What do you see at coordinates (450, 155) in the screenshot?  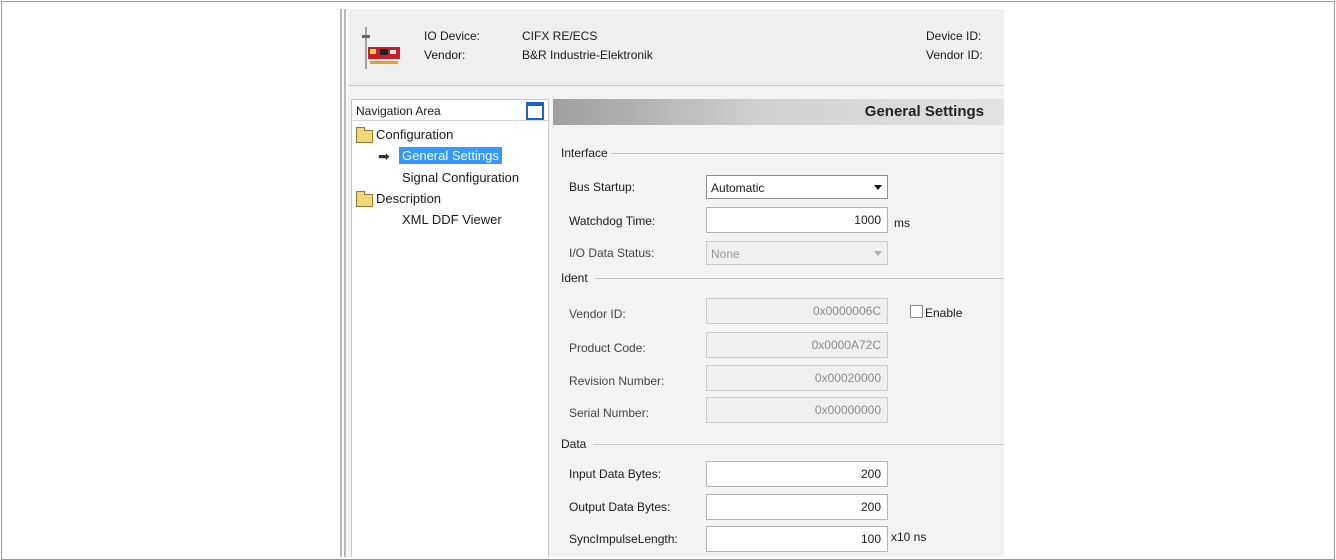 I see `tree-item-general-settings: General Settings` at bounding box center [450, 155].